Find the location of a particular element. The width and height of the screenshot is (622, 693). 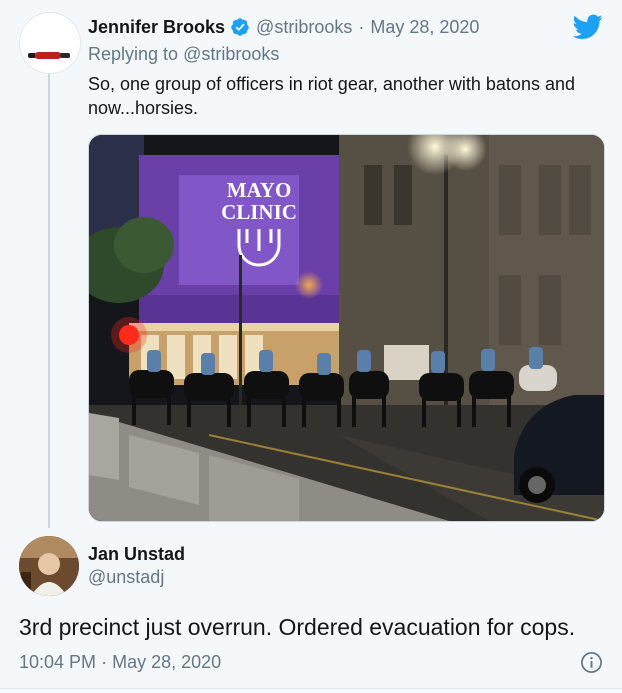

author-avatar is located at coordinates (50, 43).